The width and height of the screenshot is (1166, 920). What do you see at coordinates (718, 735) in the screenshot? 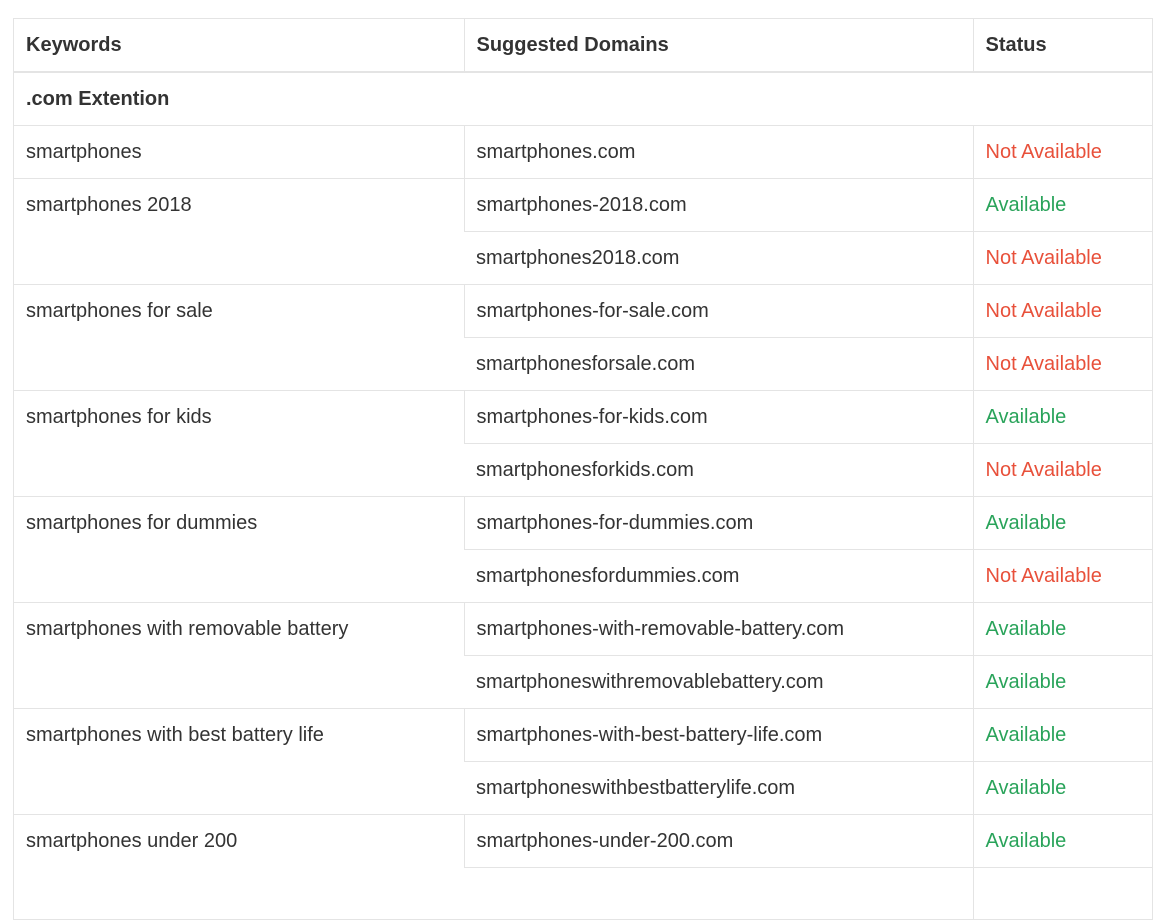
I see `domain-cell: smartphones-with-best-battery-life.com` at bounding box center [718, 735].